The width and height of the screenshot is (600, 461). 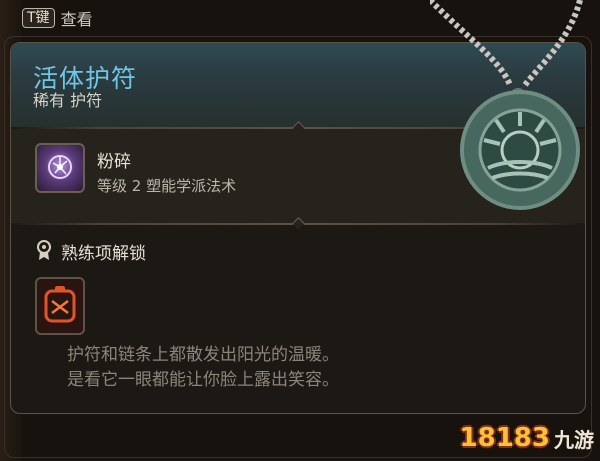 What do you see at coordinates (60, 306) in the screenshot?
I see `amulet-proficiency-icon` at bounding box center [60, 306].